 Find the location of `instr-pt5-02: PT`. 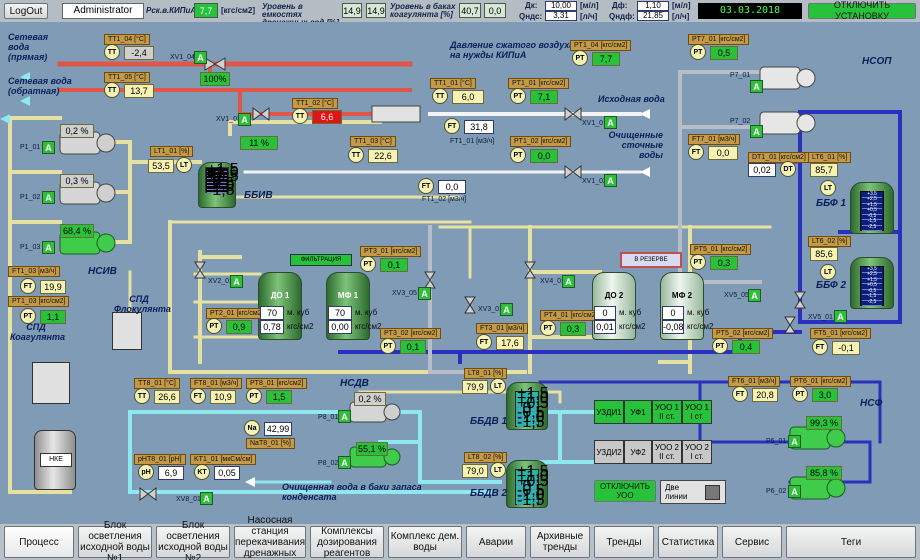

instr-pt5-02: PT is located at coordinates (720, 346).